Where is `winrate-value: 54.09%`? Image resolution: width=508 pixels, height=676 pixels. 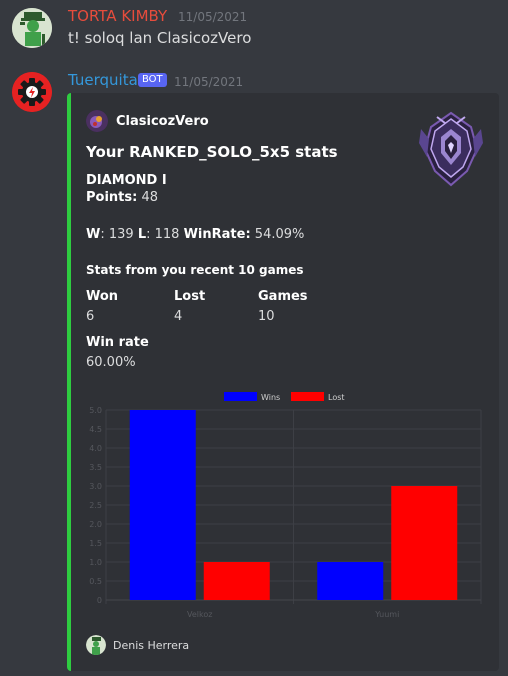 winrate-value: 54.09% is located at coordinates (279, 234).